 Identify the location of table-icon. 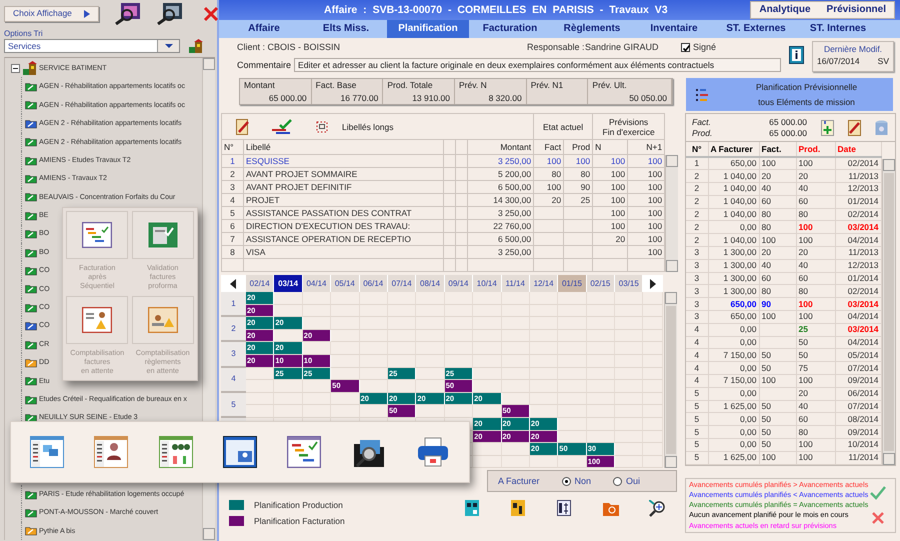
(473, 509).